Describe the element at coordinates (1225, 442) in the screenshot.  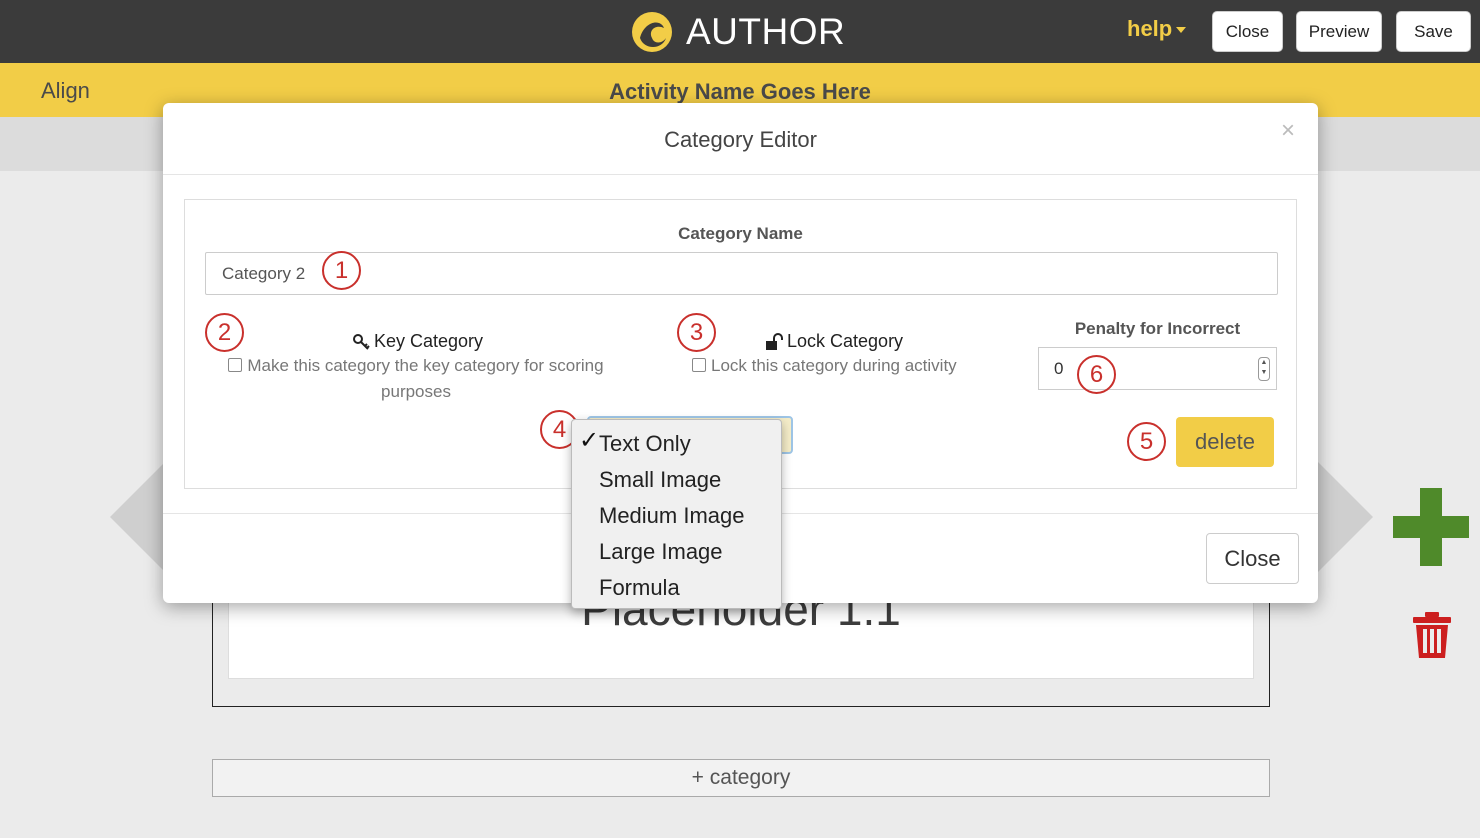
I see `delete-button: delete` at that location.